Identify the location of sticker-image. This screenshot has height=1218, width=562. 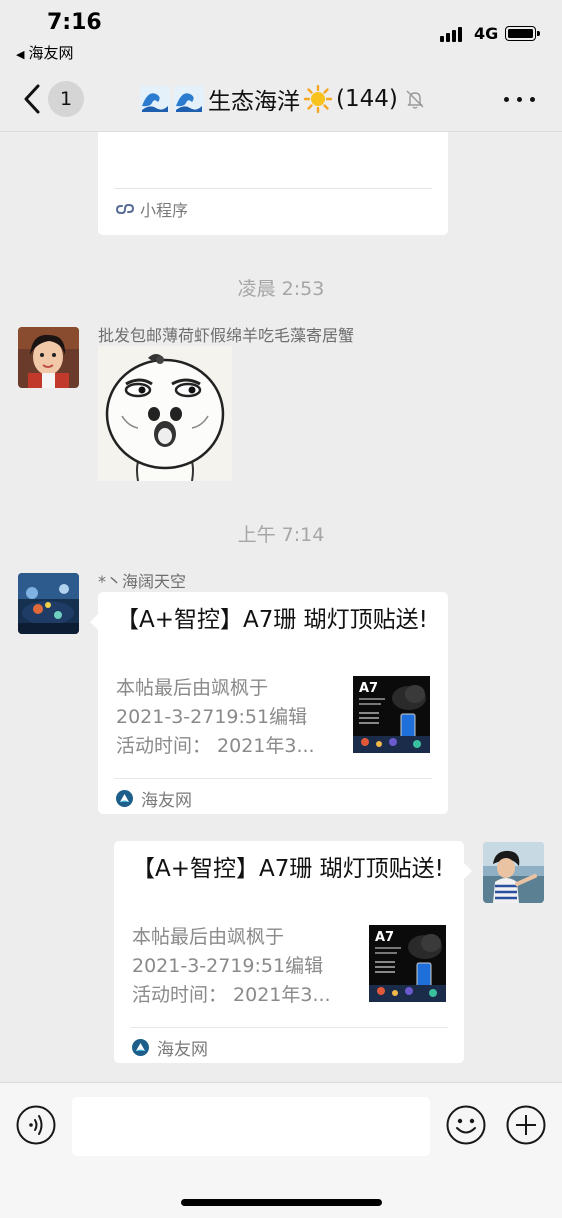
(165, 414).